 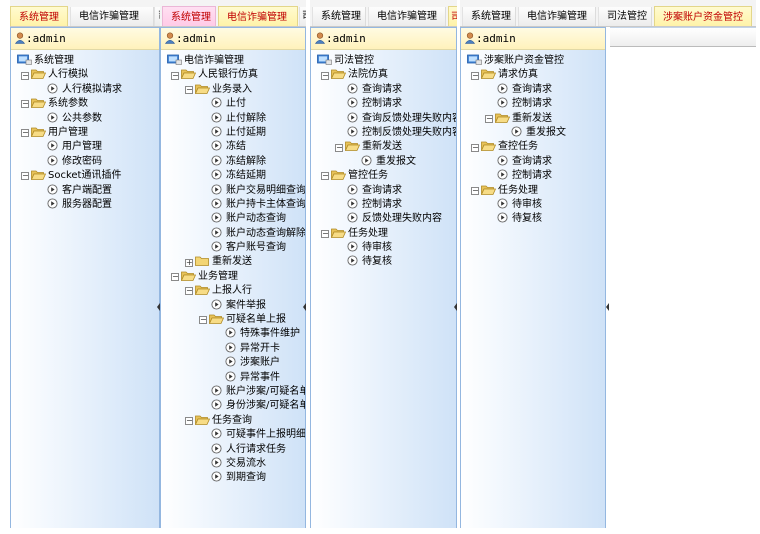 What do you see at coordinates (703, 16) in the screenshot?
I see `tab-fund-control: 涉案账户资金管控` at bounding box center [703, 16].